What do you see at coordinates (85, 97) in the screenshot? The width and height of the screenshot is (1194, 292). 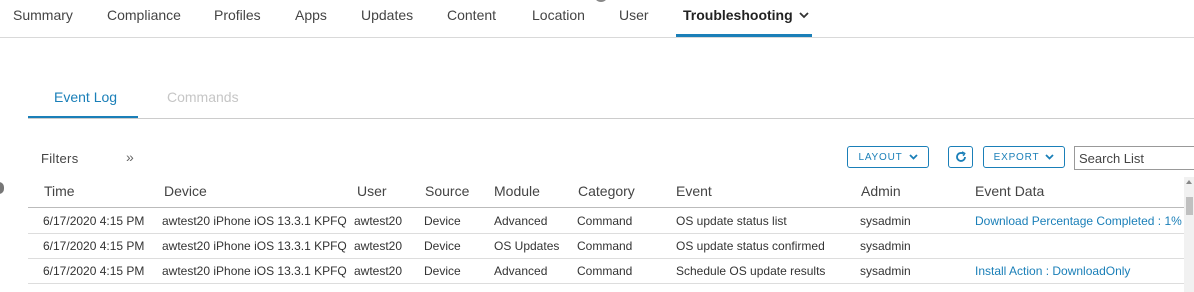 I see `tab-event-log: Event Log` at bounding box center [85, 97].